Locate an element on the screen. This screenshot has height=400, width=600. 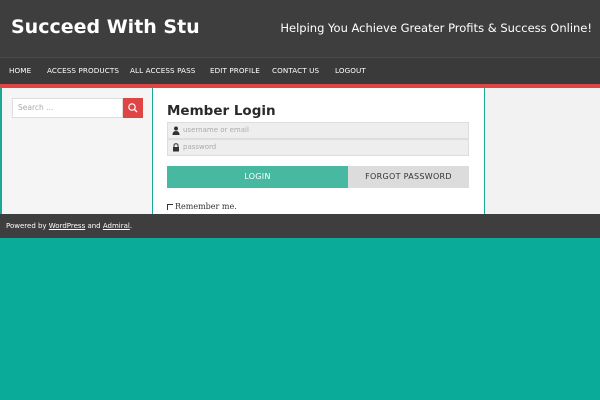
nav-item-edit-profile: EDIT PROFILE is located at coordinates (235, 70).